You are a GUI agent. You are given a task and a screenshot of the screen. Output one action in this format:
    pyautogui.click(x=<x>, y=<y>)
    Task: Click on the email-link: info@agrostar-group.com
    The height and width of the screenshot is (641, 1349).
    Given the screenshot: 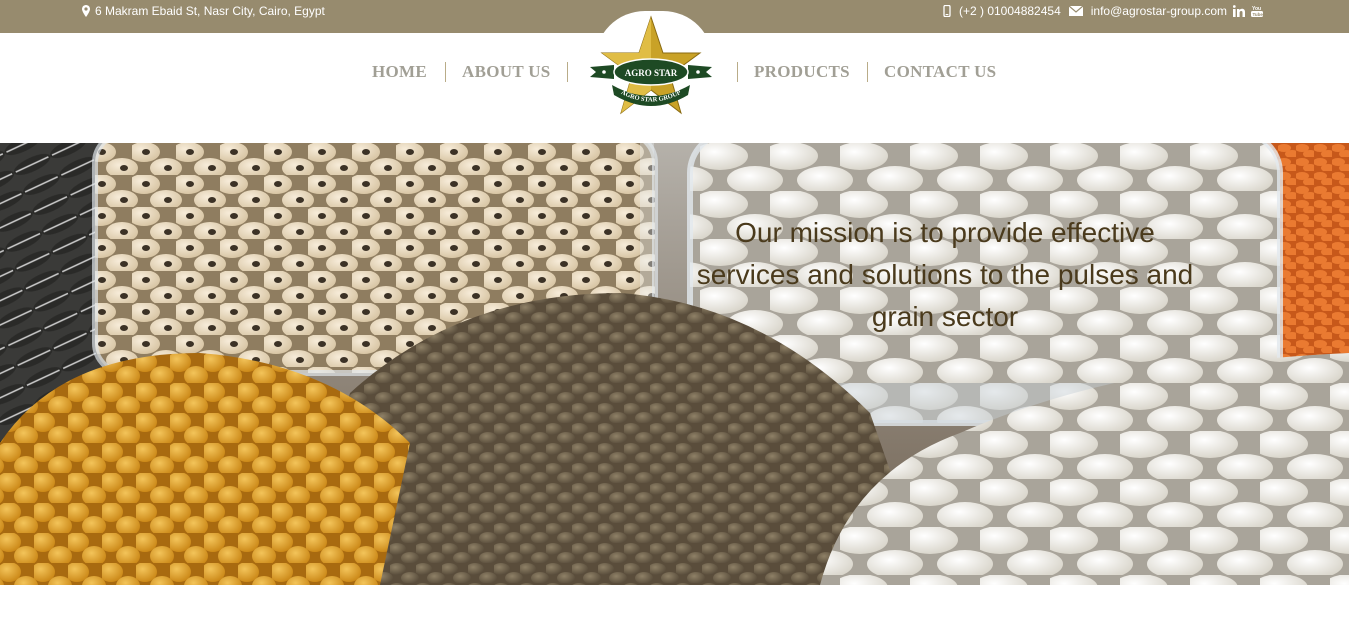 What is the action you would take?
    pyautogui.click(x=1159, y=11)
    